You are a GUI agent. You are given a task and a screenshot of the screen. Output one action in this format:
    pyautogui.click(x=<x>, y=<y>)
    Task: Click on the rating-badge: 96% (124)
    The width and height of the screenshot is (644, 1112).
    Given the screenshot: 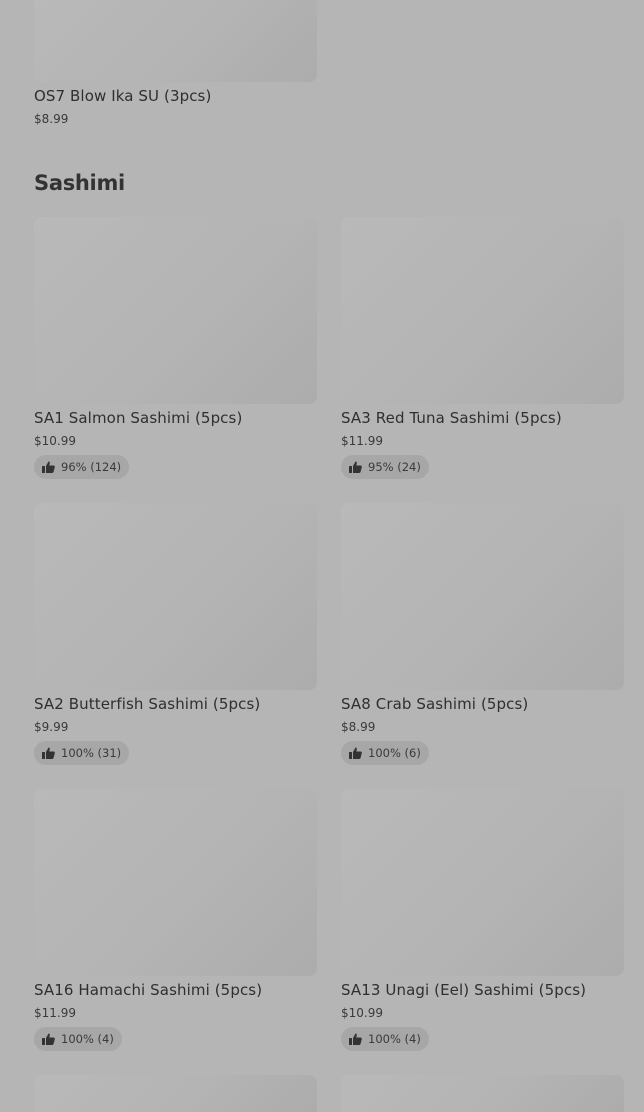 What is the action you would take?
    pyautogui.click(x=82, y=467)
    